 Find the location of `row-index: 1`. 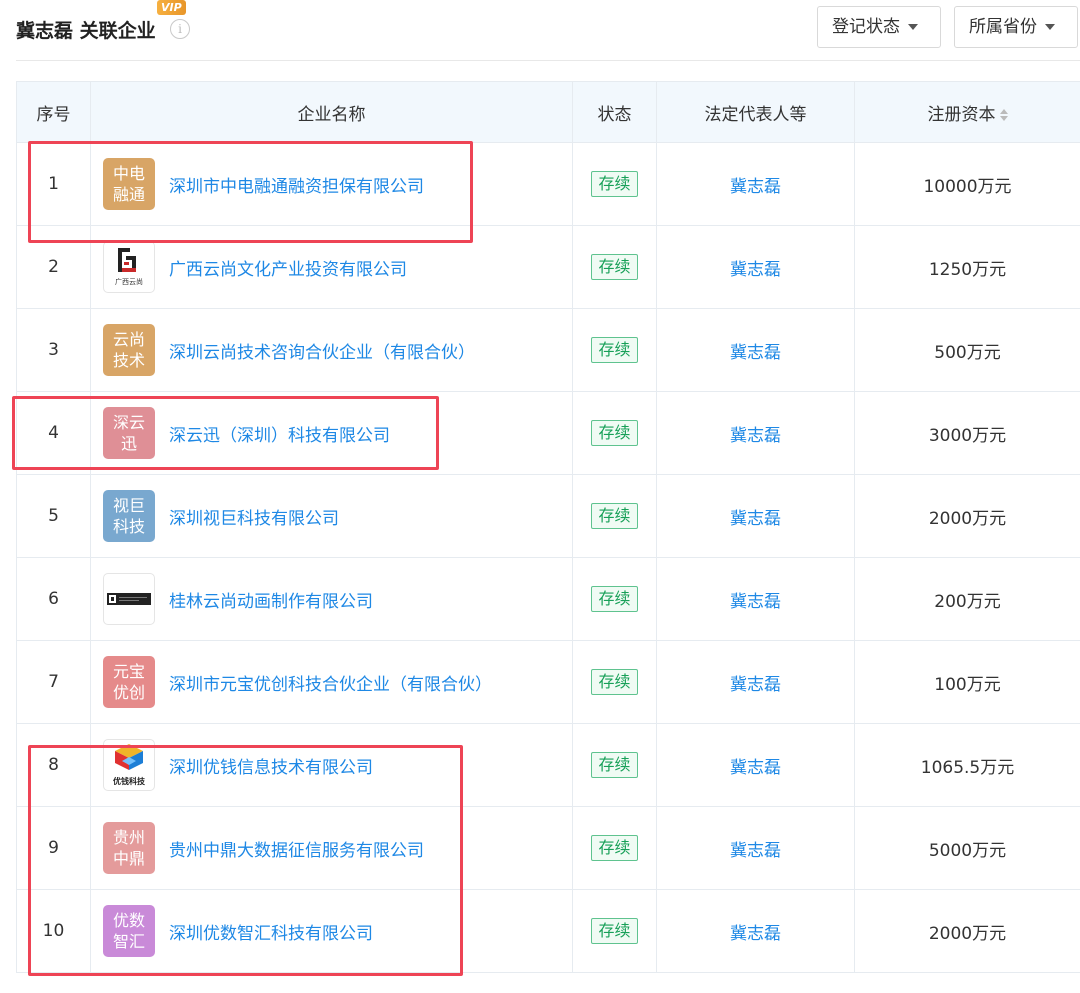

row-index: 1 is located at coordinates (53, 184).